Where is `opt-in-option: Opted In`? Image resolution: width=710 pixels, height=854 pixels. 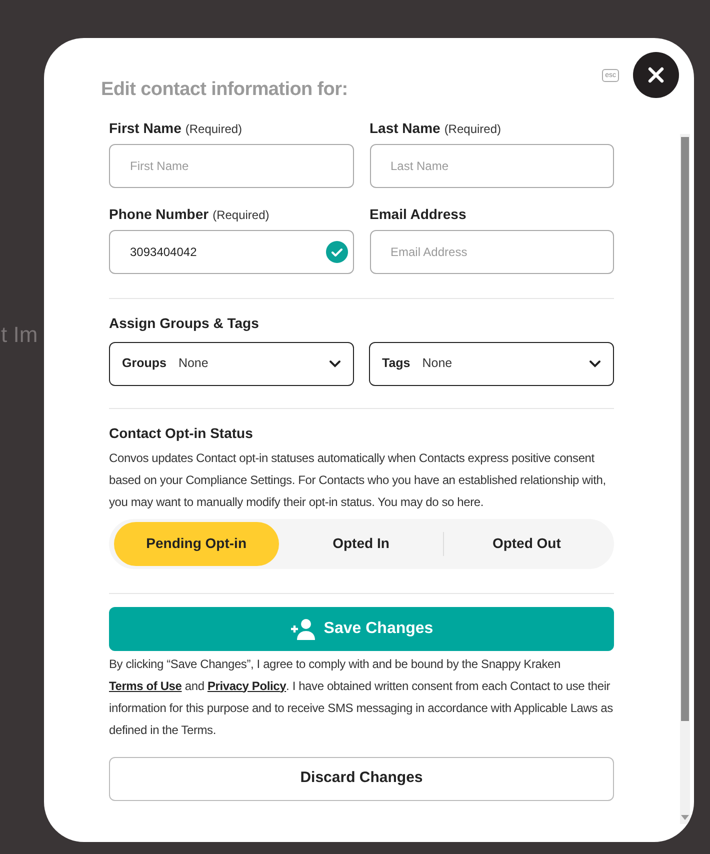 opt-in-option: Opted In is located at coordinates (361, 544).